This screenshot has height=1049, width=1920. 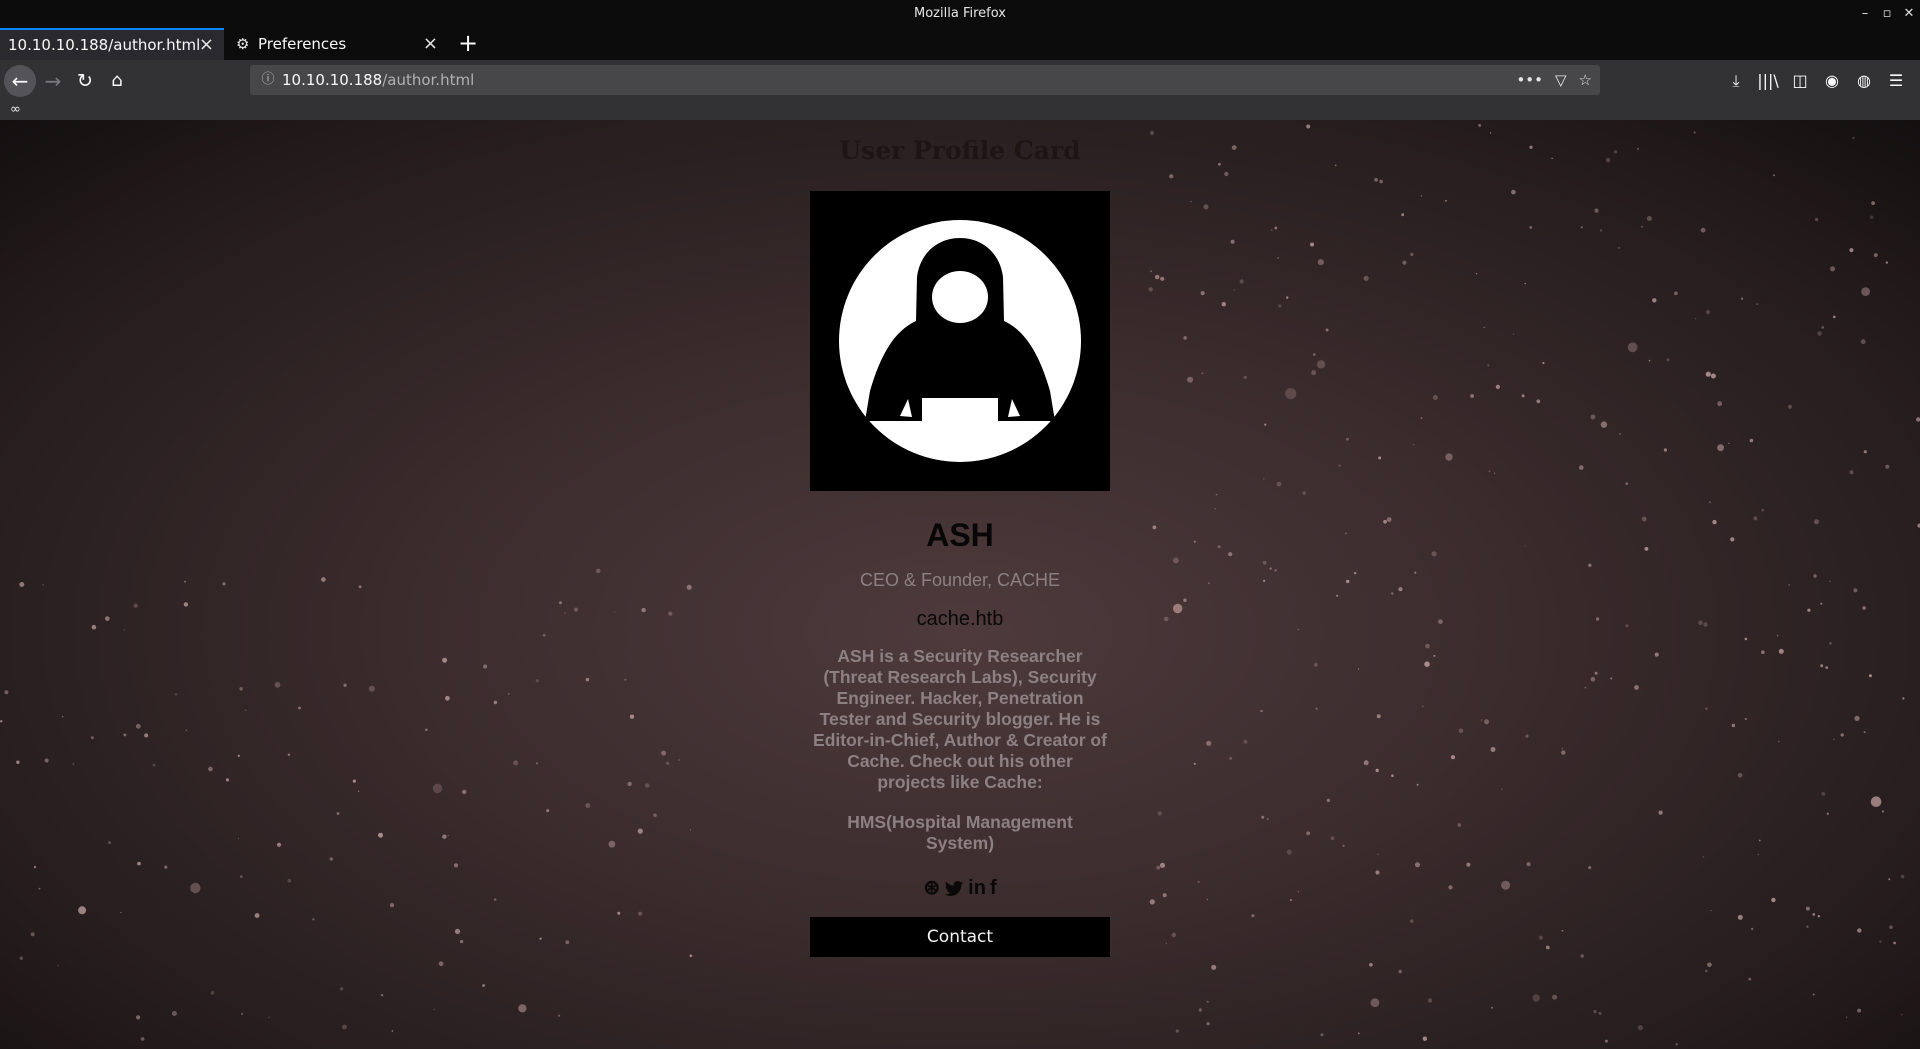 What do you see at coordinates (53, 81) in the screenshot?
I see `forward-button: →` at bounding box center [53, 81].